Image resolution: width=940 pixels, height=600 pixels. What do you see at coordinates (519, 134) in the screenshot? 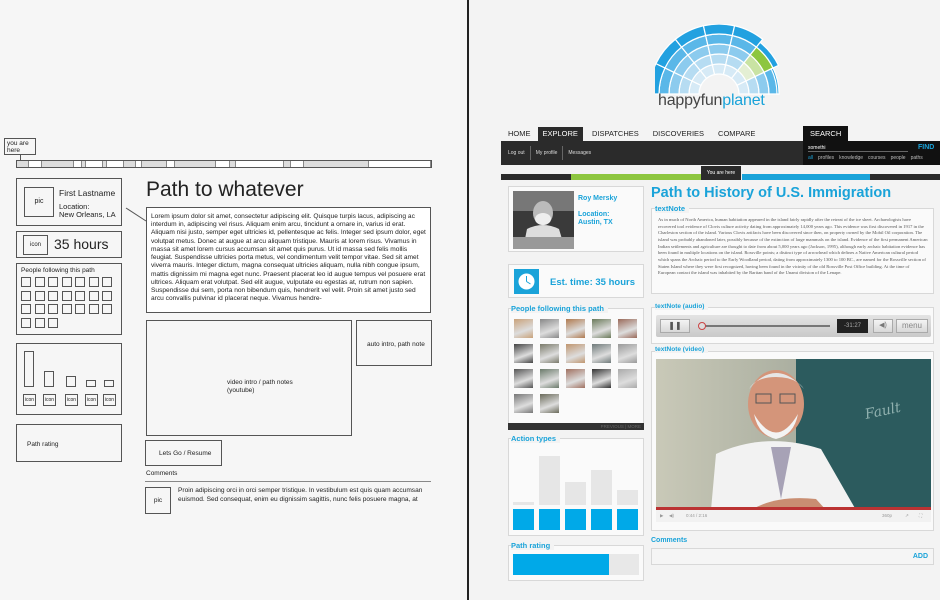
I see `nav-tab-home: HOME` at bounding box center [519, 134].